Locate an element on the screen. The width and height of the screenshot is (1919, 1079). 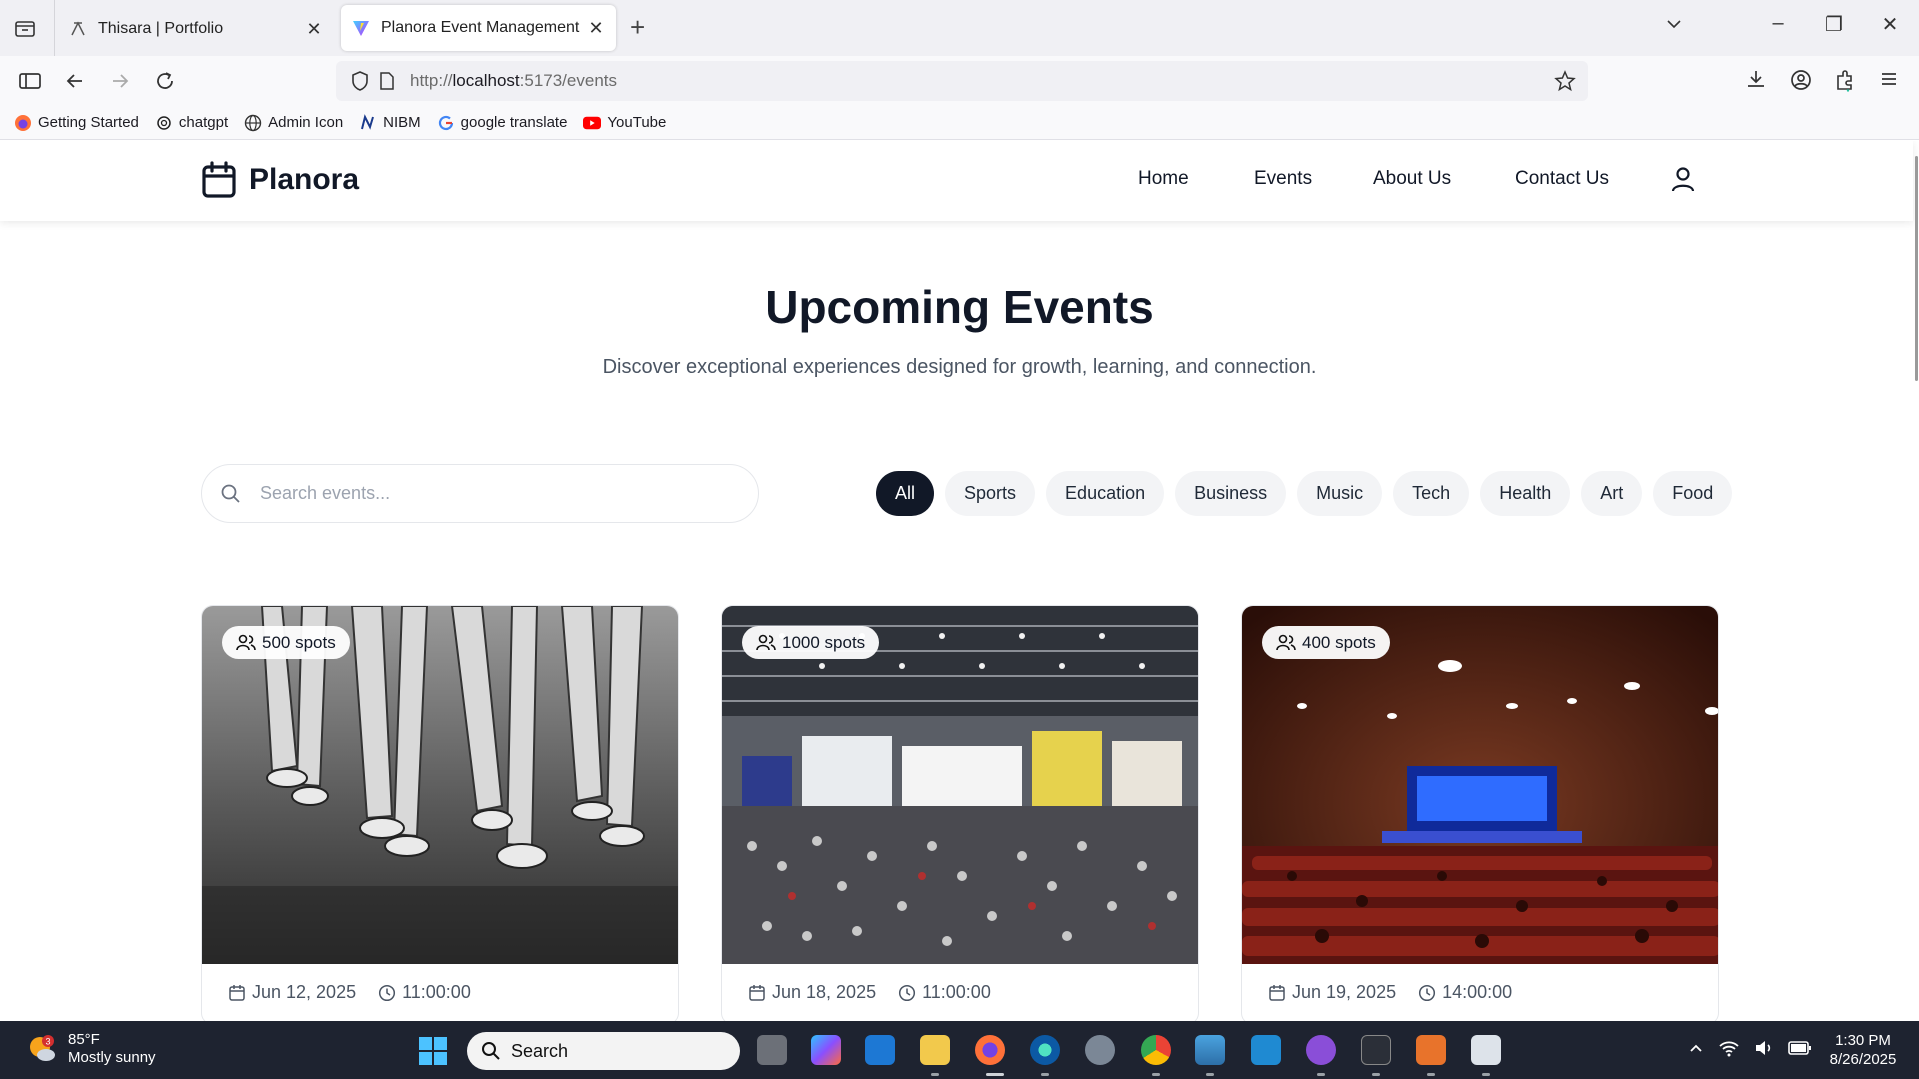
scrollbar-thumb is located at coordinates (1916, 268).